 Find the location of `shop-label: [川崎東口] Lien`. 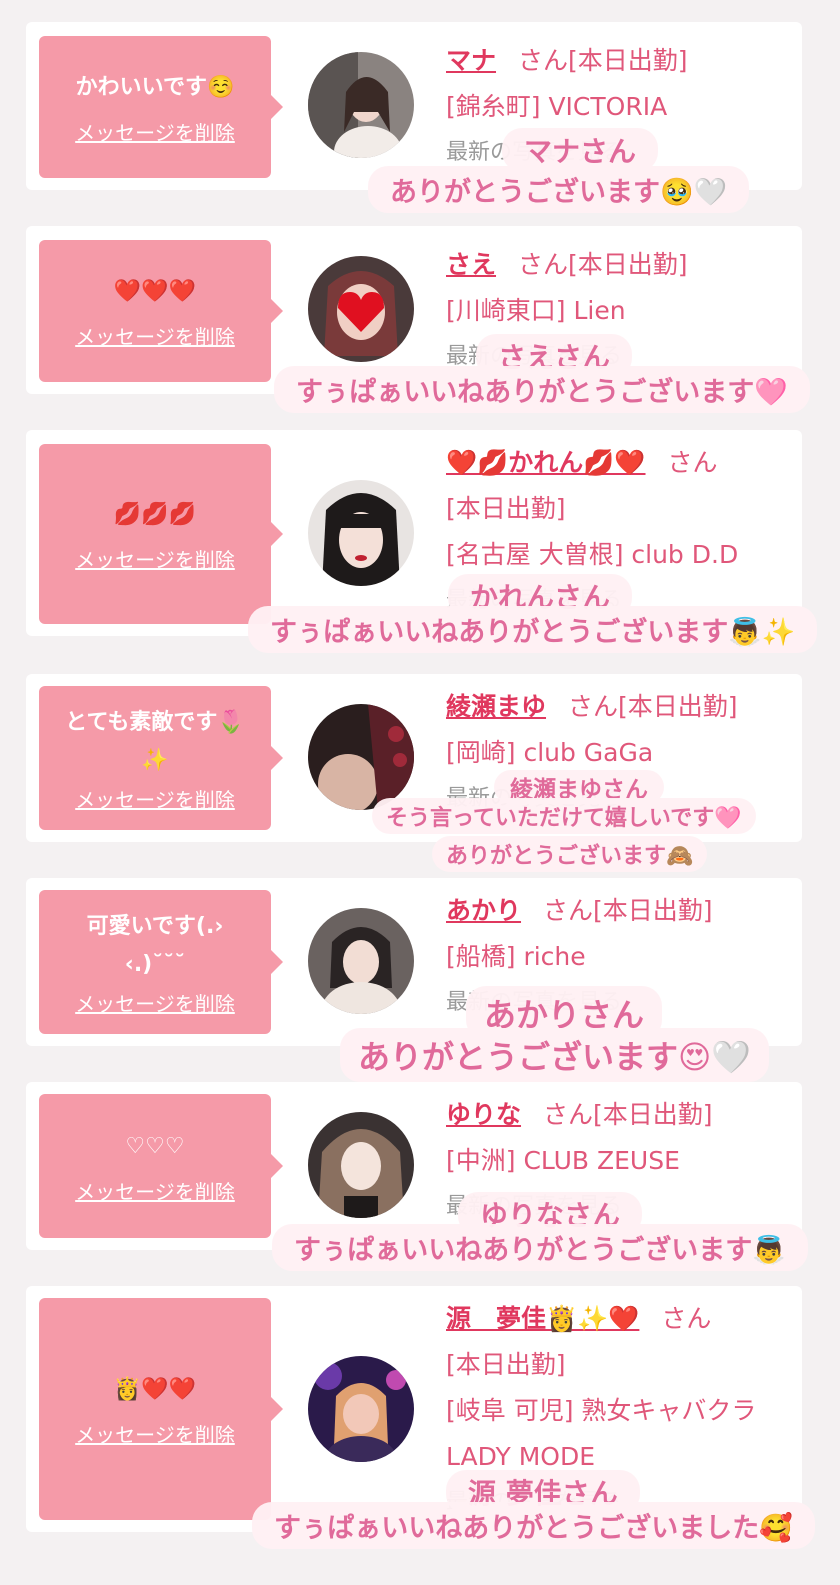

shop-label: [川崎東口] Lien is located at coordinates (536, 310).